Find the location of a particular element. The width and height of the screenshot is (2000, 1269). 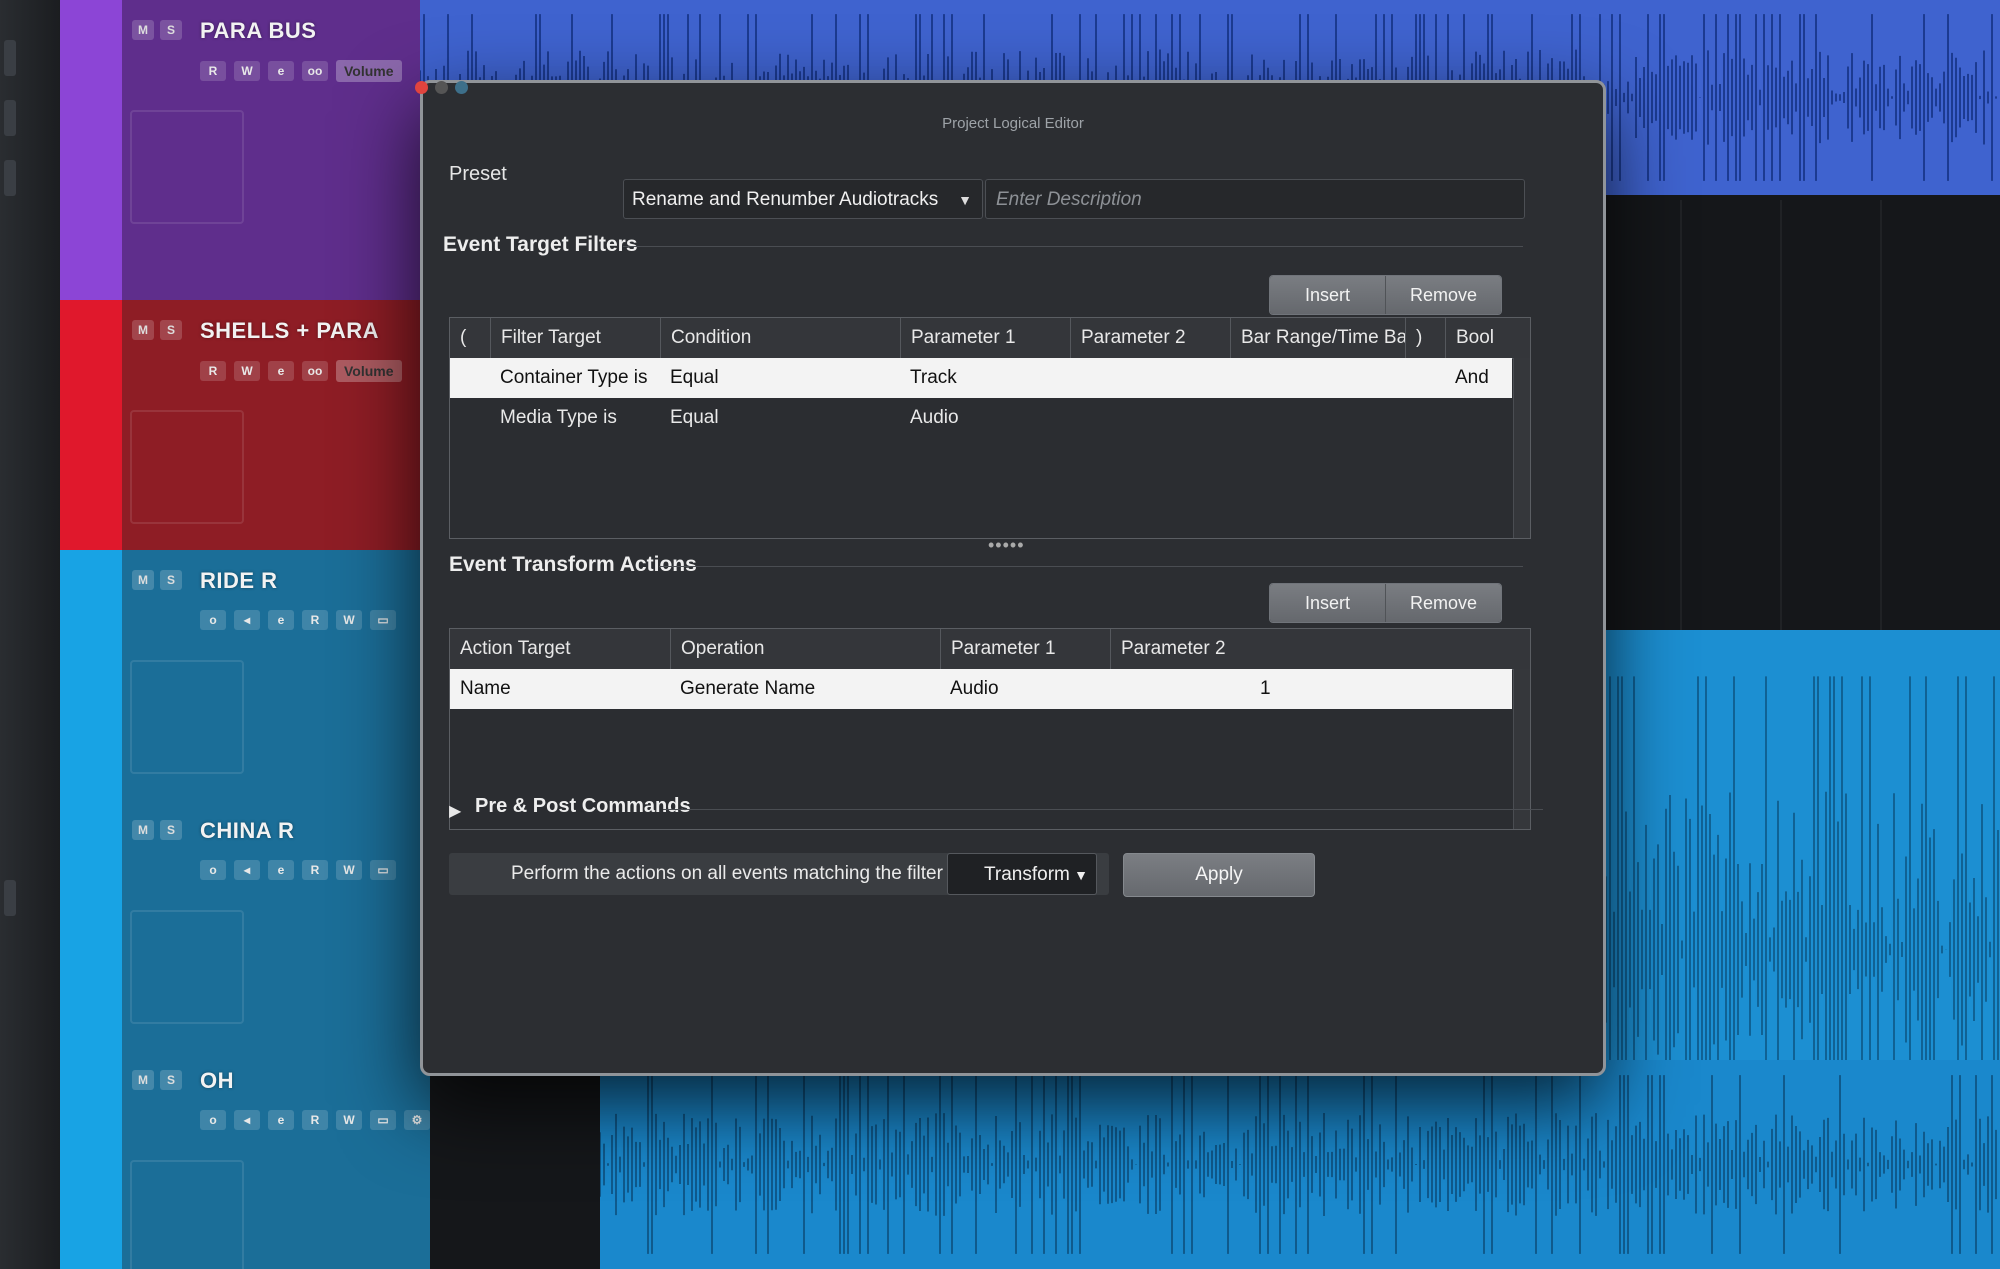

column-header: Bar Range/Time Bas is located at coordinates (1317, 338).